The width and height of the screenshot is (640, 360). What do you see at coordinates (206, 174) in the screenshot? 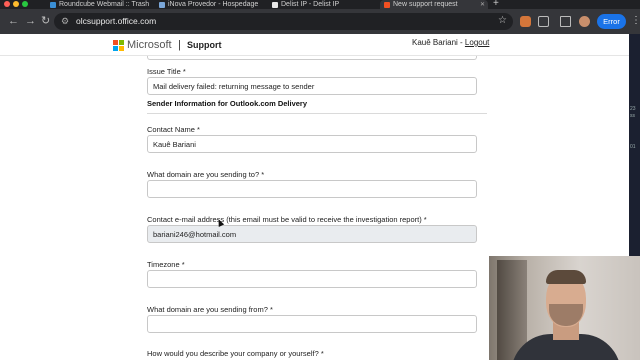
I see `sending-to-label: What domain are you sending to? *` at bounding box center [206, 174].